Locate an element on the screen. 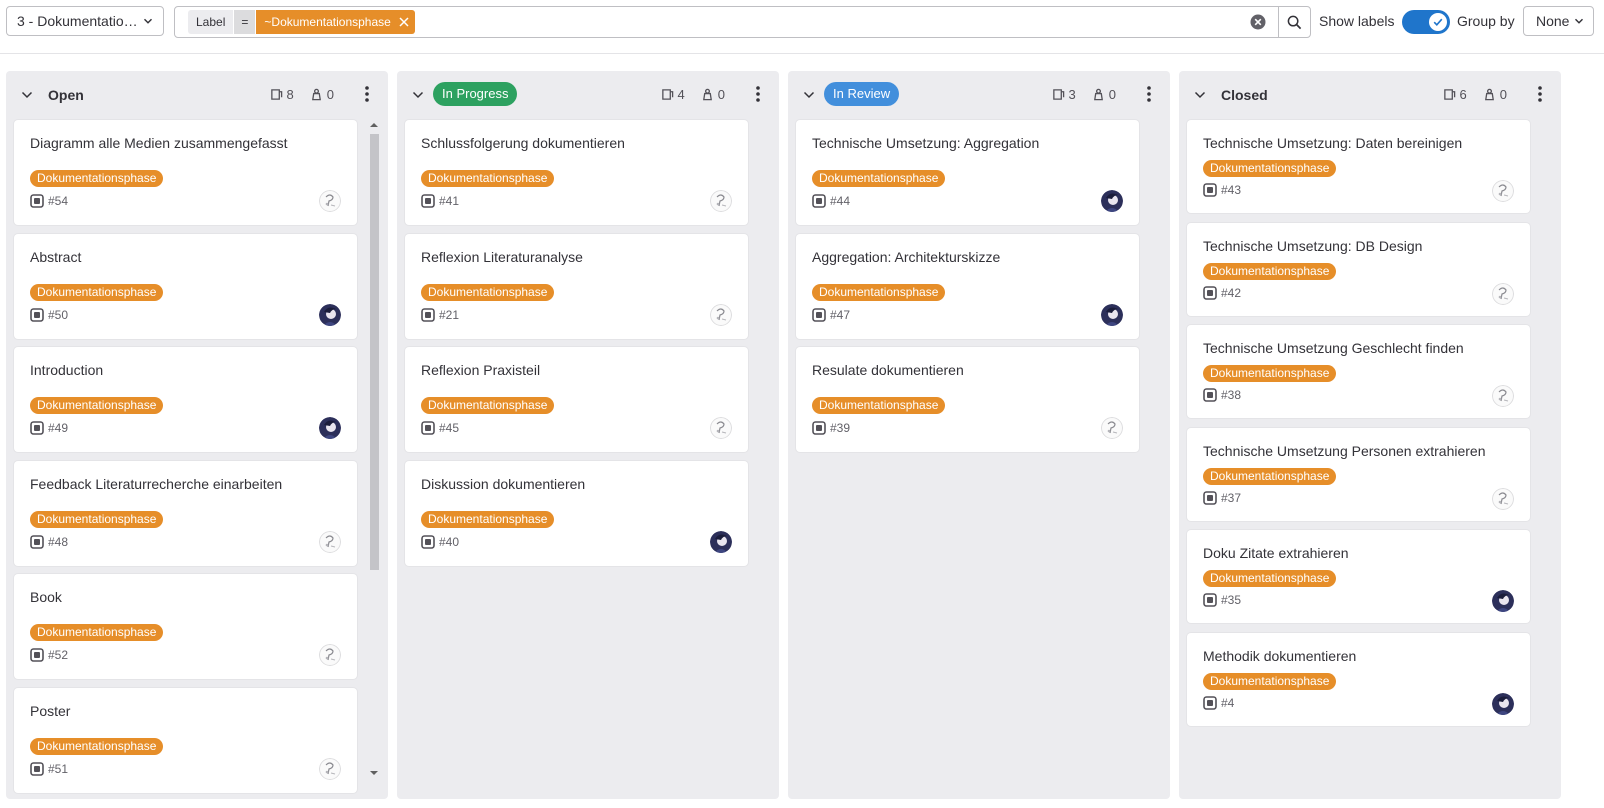 The height and width of the screenshot is (808, 1604). issue-card: Poster Dokumentationsphase #51 is located at coordinates (185, 740).